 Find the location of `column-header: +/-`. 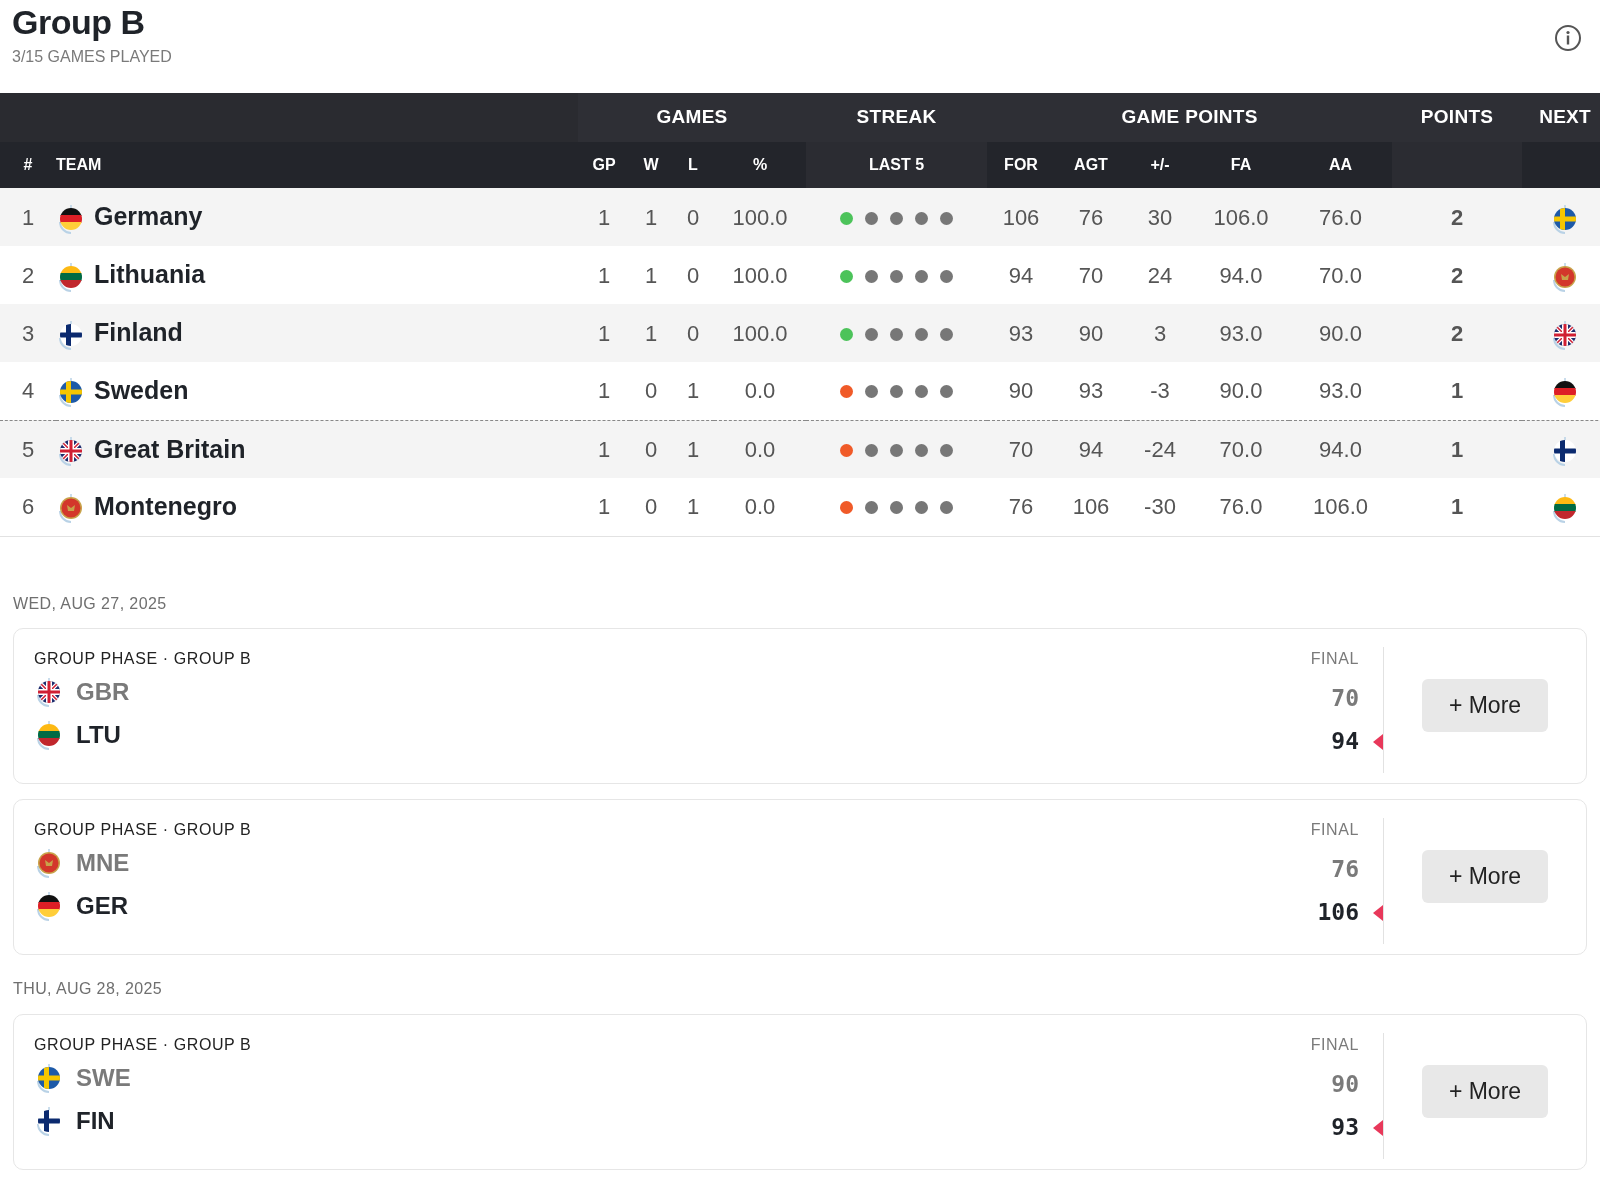

column-header: +/- is located at coordinates (1160, 165).